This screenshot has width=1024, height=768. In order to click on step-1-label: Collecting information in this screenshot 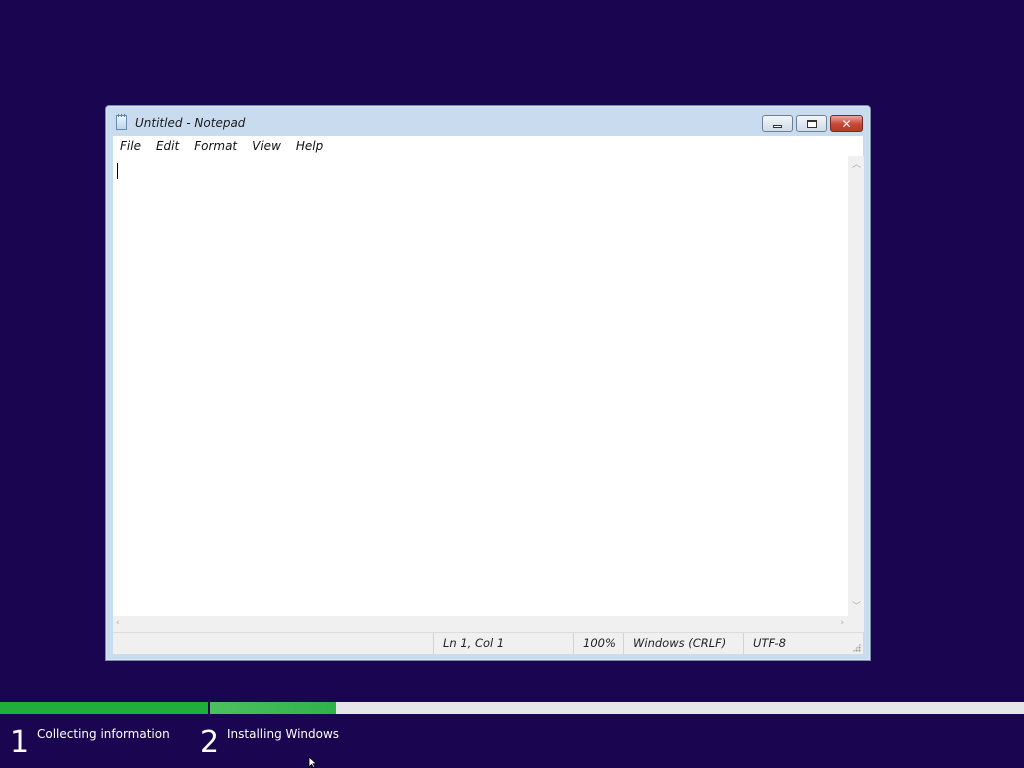, I will do `click(103, 734)`.